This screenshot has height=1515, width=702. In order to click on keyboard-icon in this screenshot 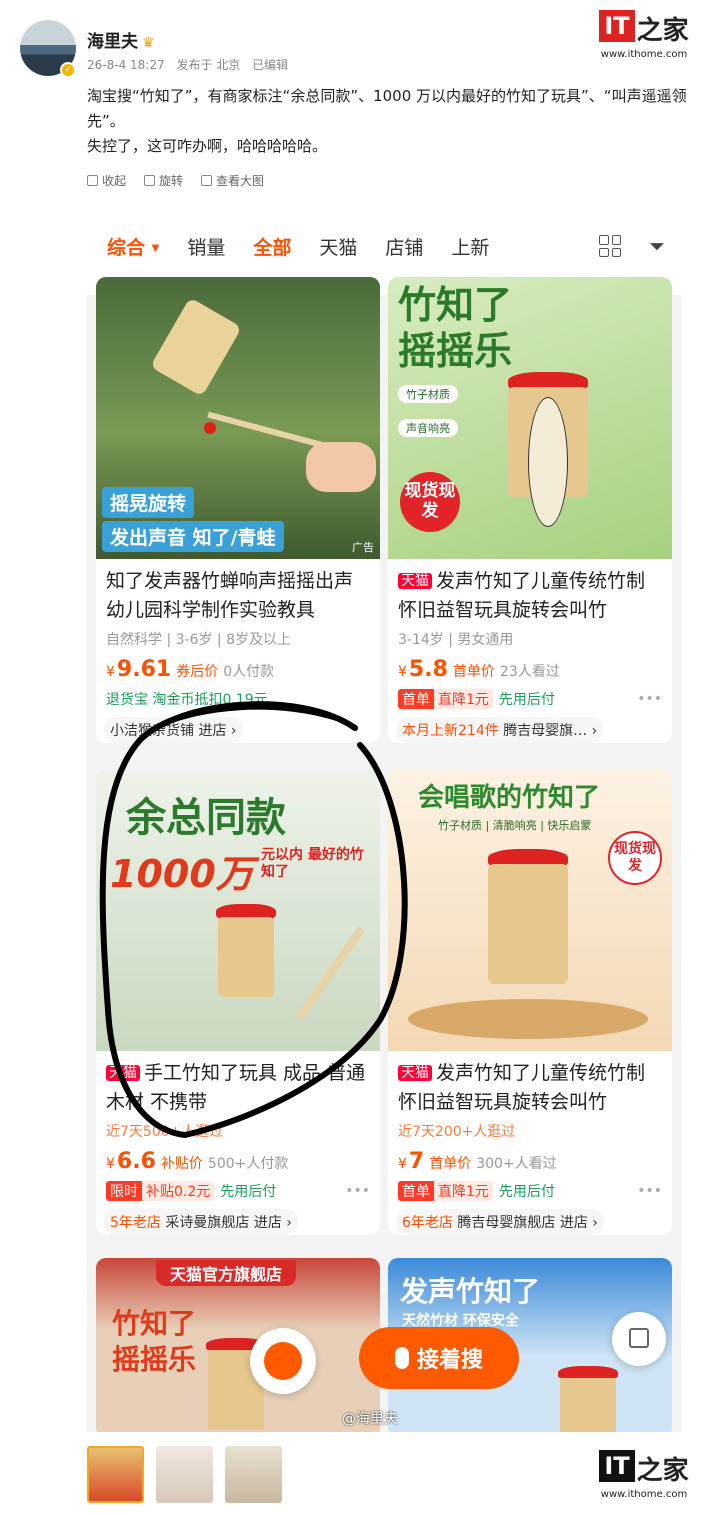, I will do `click(283, 1361)`.